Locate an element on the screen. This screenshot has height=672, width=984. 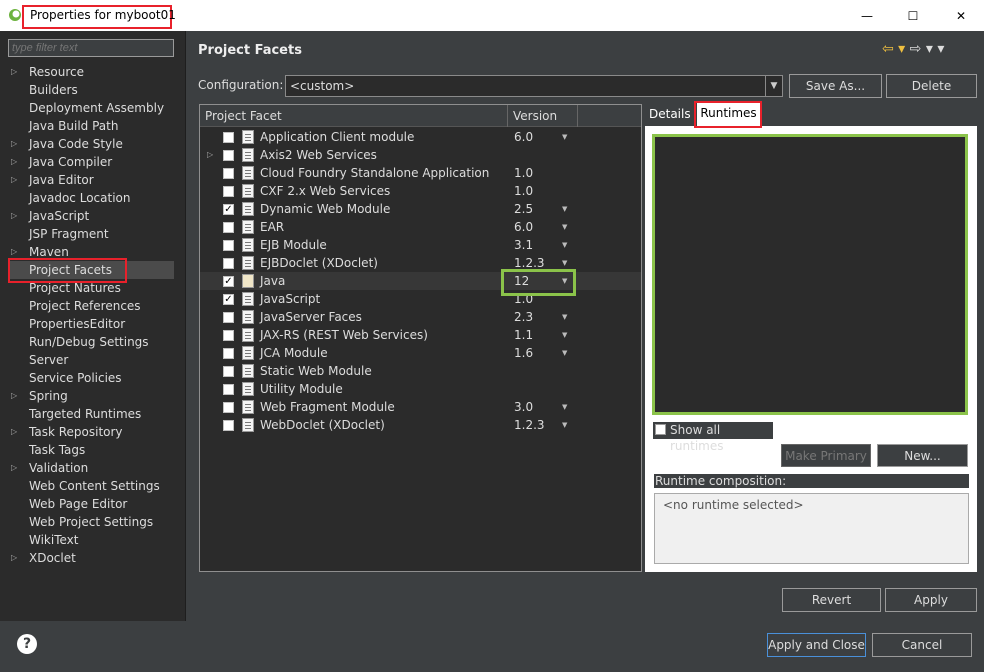
facet-version: 1.2.3 is located at coordinates (529, 425).